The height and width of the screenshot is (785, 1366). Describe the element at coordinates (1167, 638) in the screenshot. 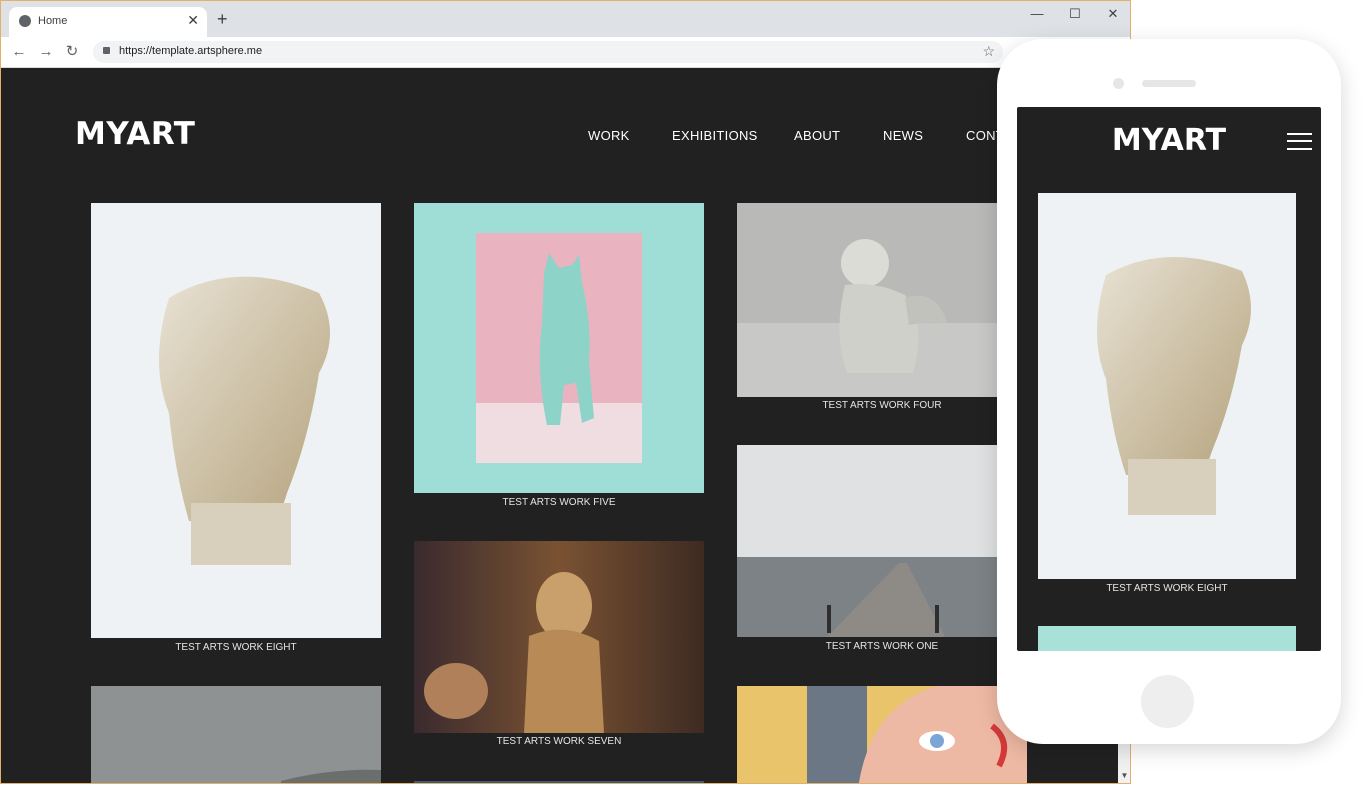

I see `mobile-artwork-image-next` at that location.